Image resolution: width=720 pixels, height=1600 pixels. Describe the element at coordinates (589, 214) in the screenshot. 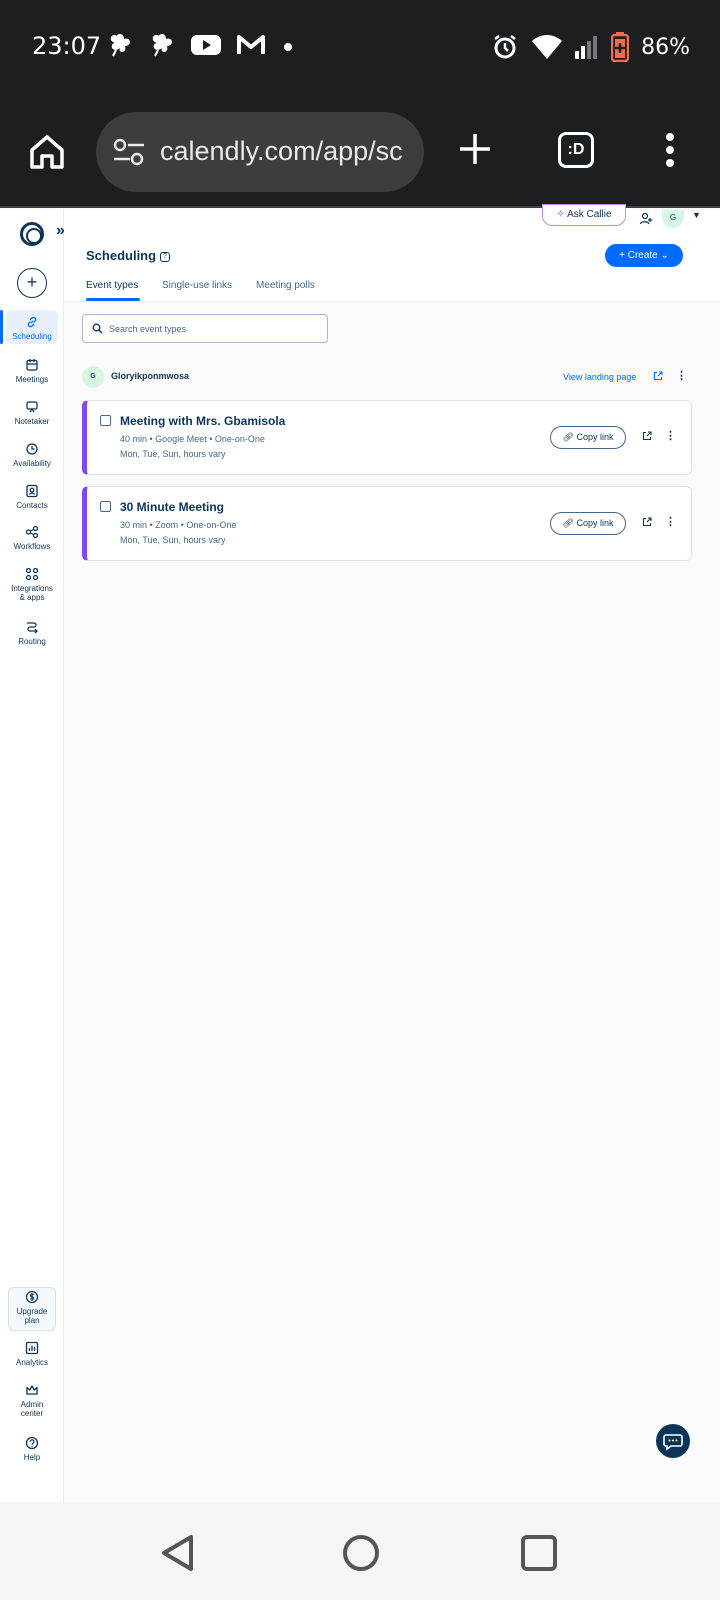

I see `ask-callie-label: Ask Callie` at that location.